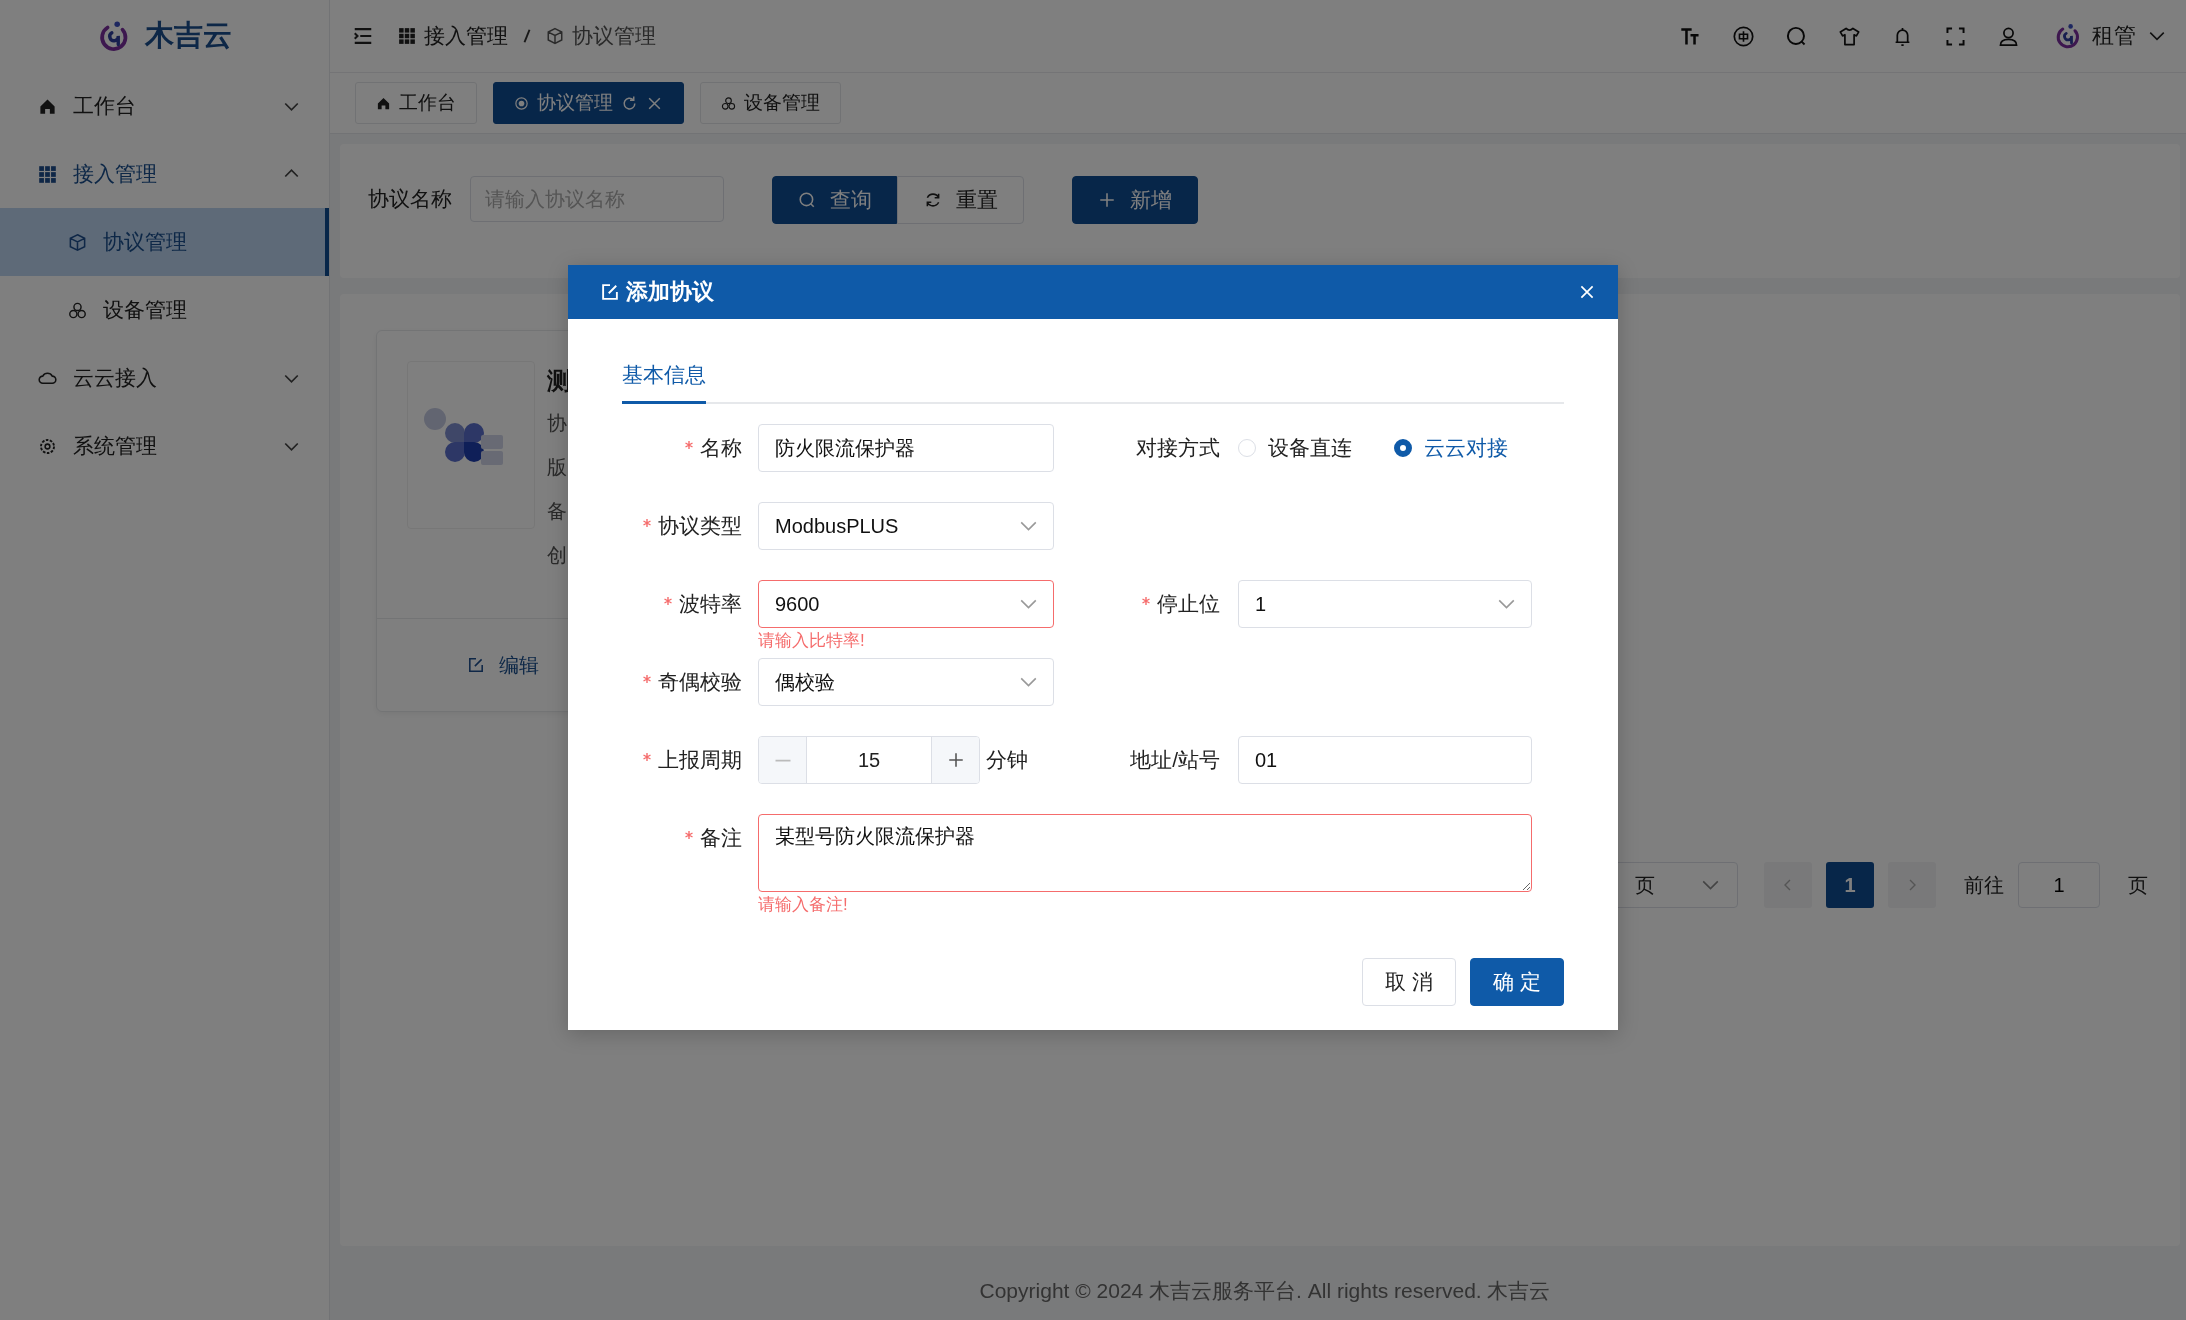  Describe the element at coordinates (1135, 200) in the screenshot. I see `add-button: 新增` at that location.